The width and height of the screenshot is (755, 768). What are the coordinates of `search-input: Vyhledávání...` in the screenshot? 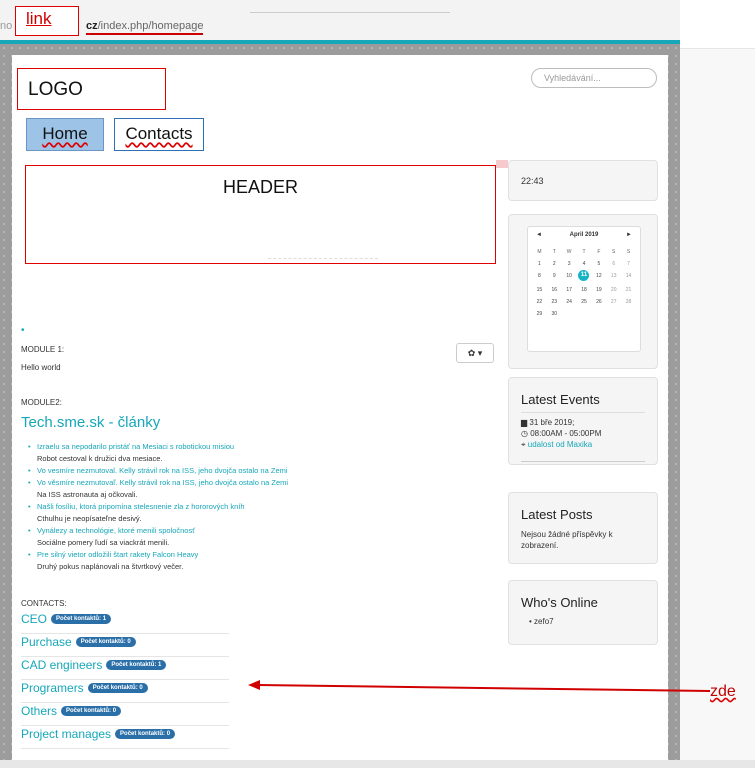 It's located at (594, 78).